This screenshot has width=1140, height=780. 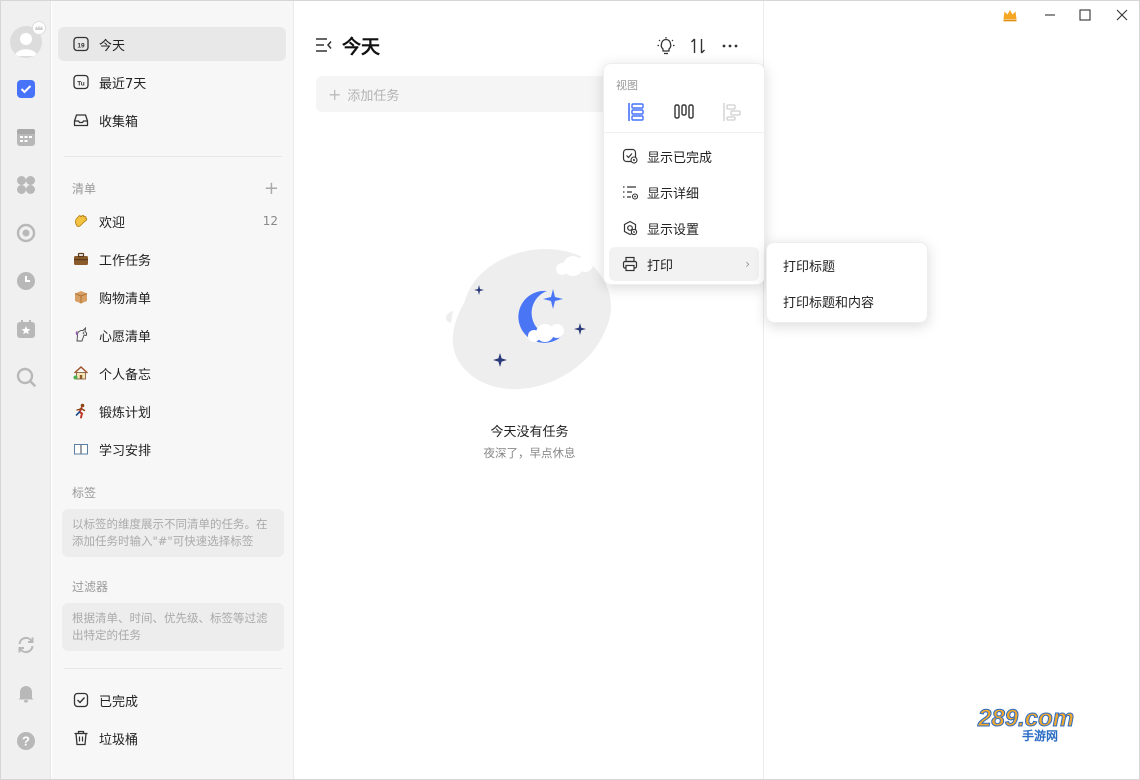 What do you see at coordinates (125, 337) in the screenshot?
I see `sidebar-item-label: 心愿清单` at bounding box center [125, 337].